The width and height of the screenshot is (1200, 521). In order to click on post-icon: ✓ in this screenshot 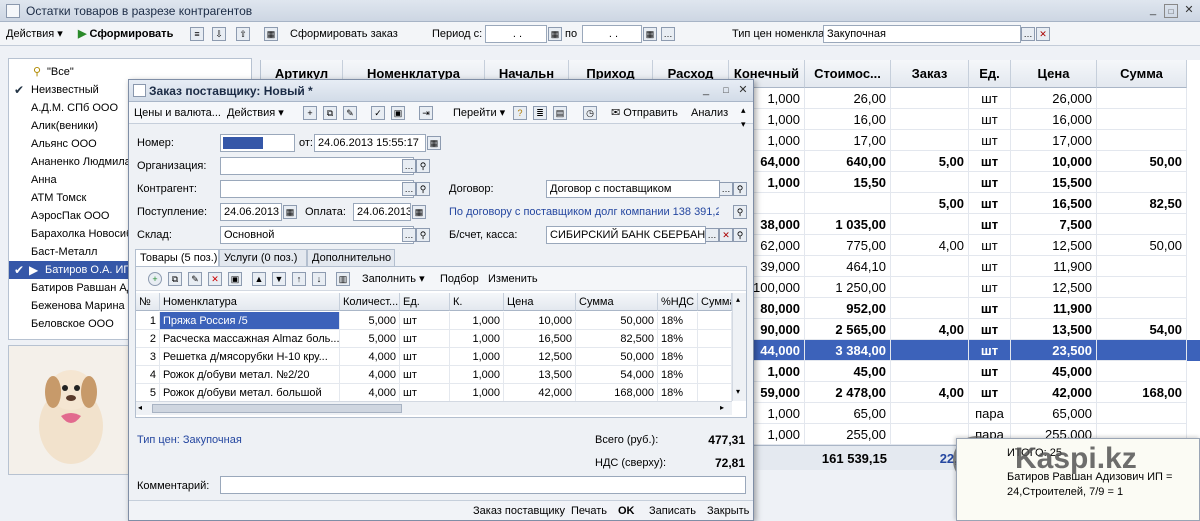, I will do `click(378, 113)`.